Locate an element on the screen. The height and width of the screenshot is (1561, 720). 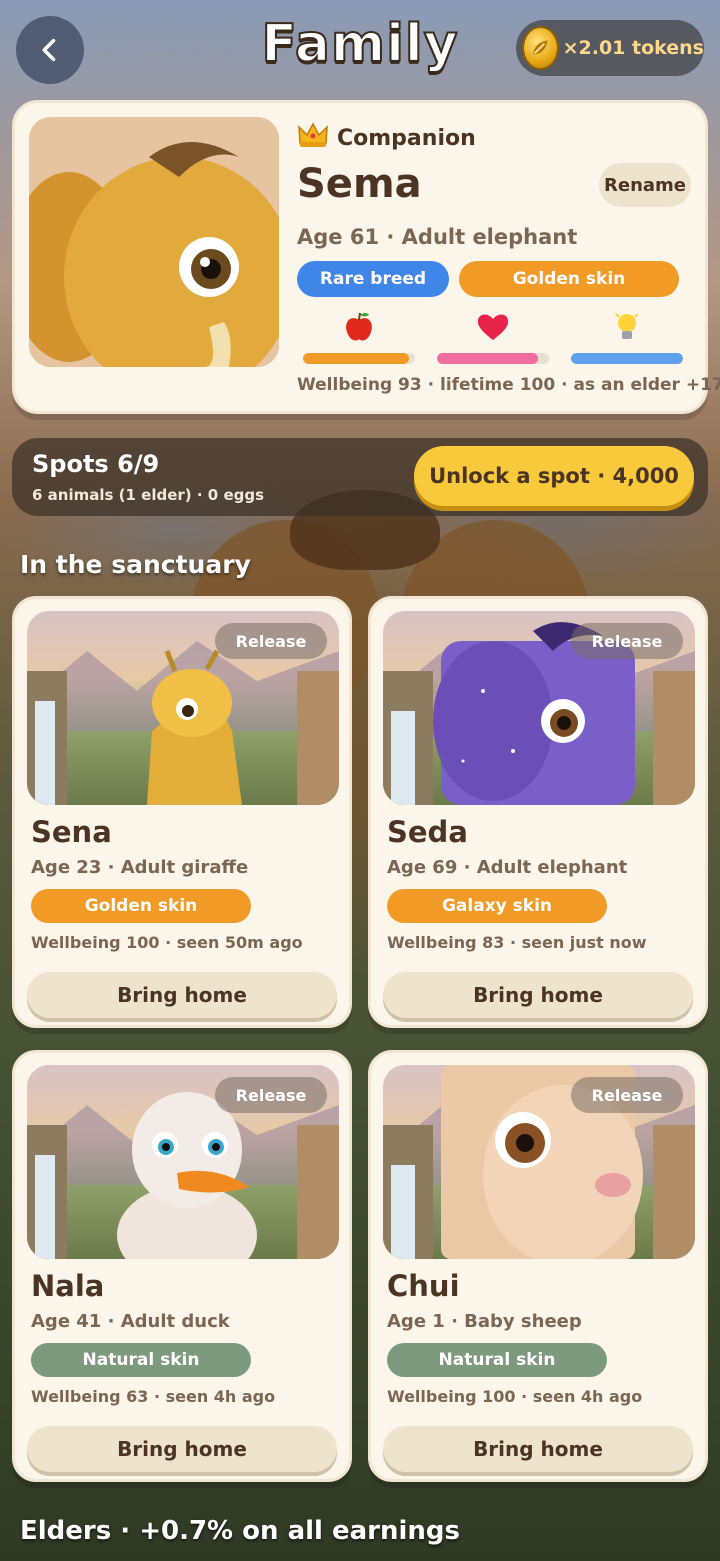
animal-name: Seda is located at coordinates (427, 832).